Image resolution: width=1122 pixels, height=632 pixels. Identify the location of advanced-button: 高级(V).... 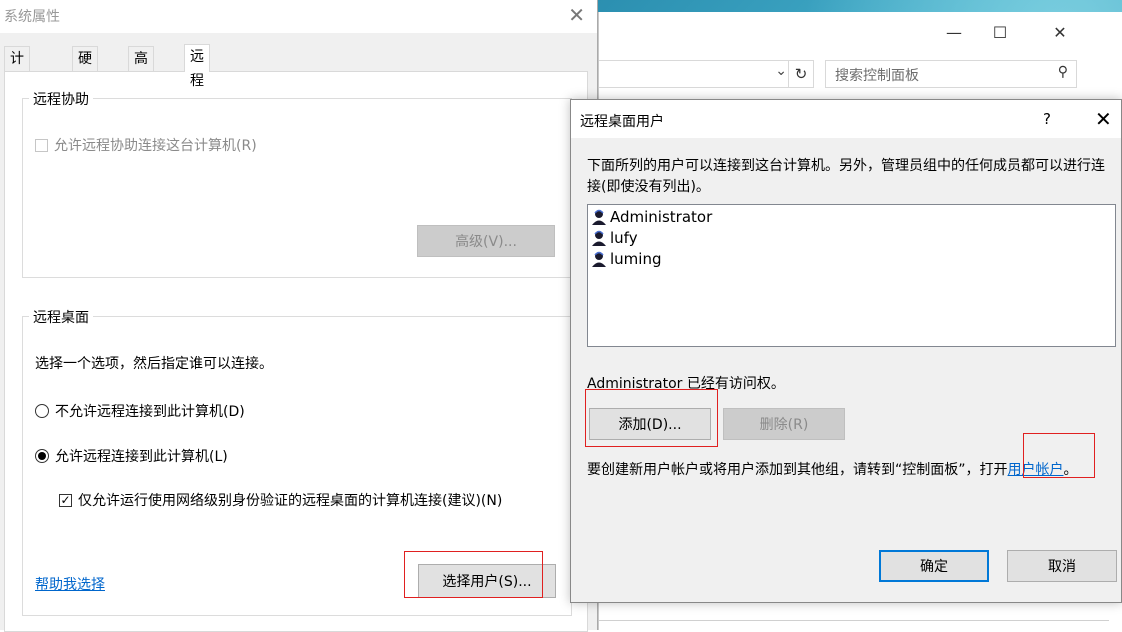
(486, 241).